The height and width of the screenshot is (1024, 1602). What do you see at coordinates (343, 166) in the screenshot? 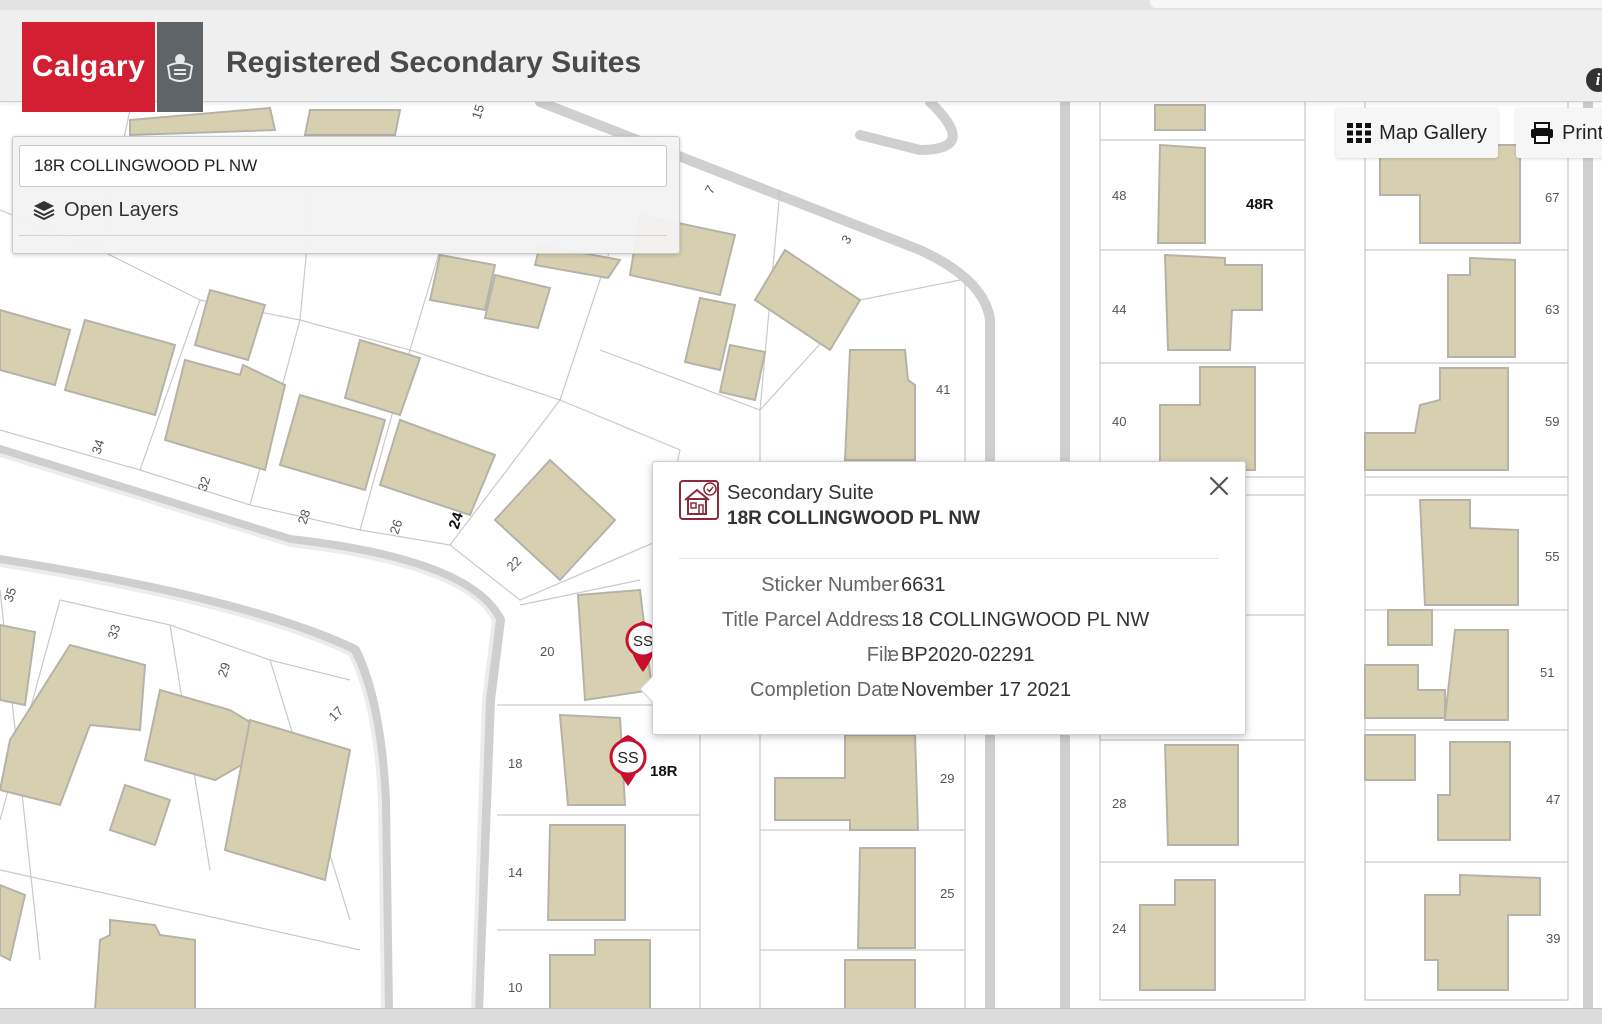
I see `address-search-input` at bounding box center [343, 166].